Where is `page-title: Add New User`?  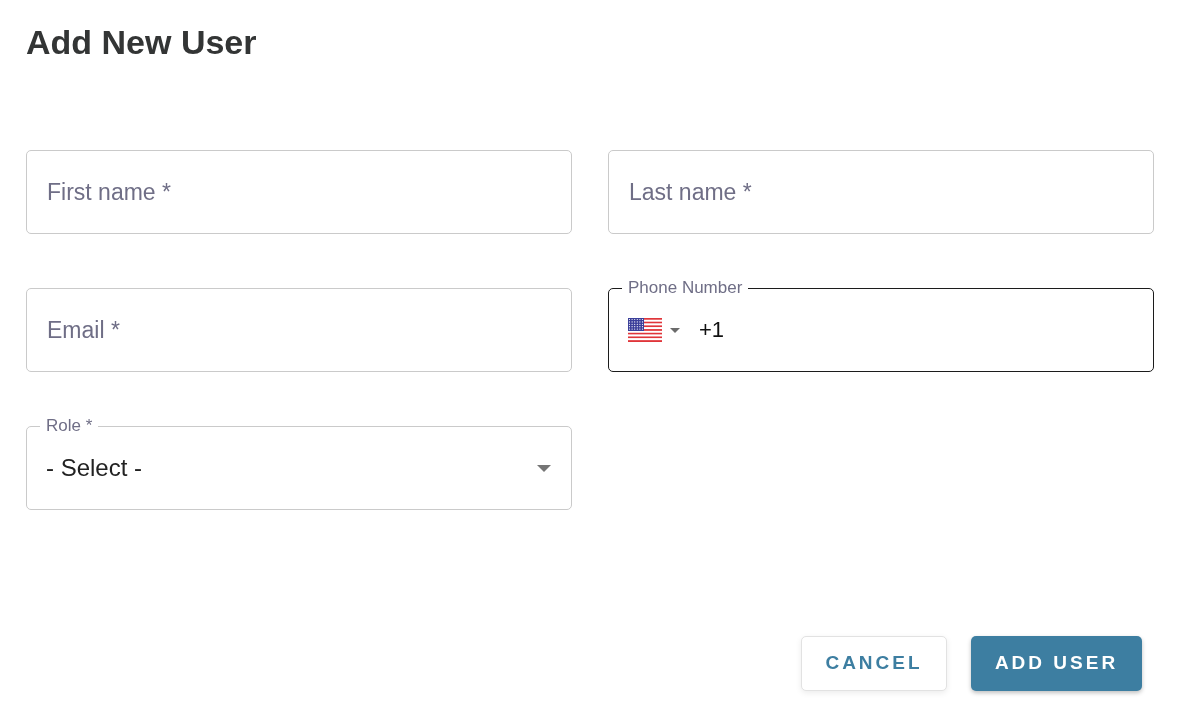
page-title: Add New User is located at coordinates (141, 42).